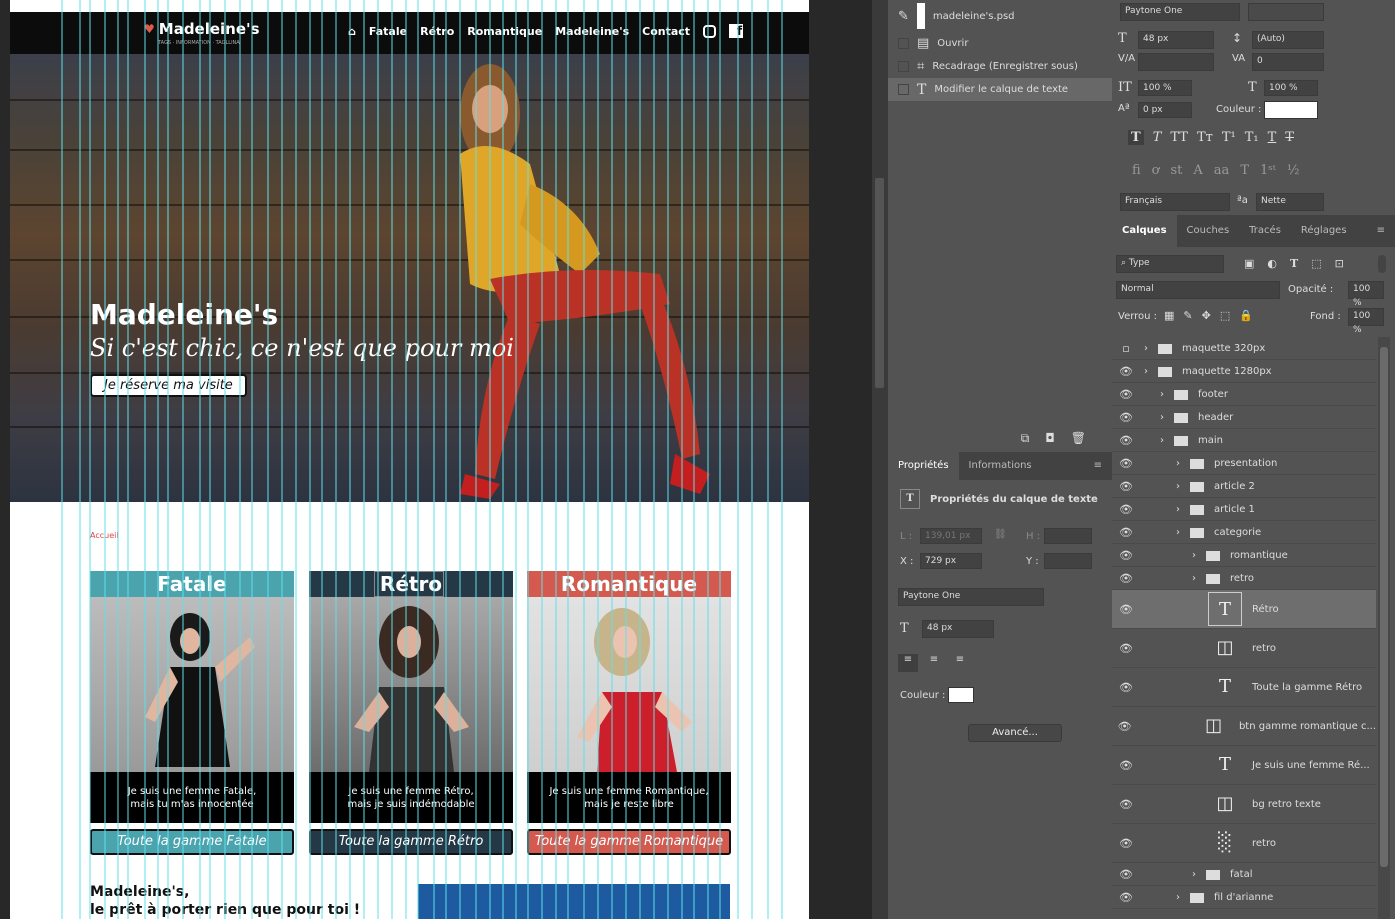 The height and width of the screenshot is (919, 1395). Describe the element at coordinates (1244, 509) in the screenshot. I see `layer-row: 👁 › article 1` at that location.